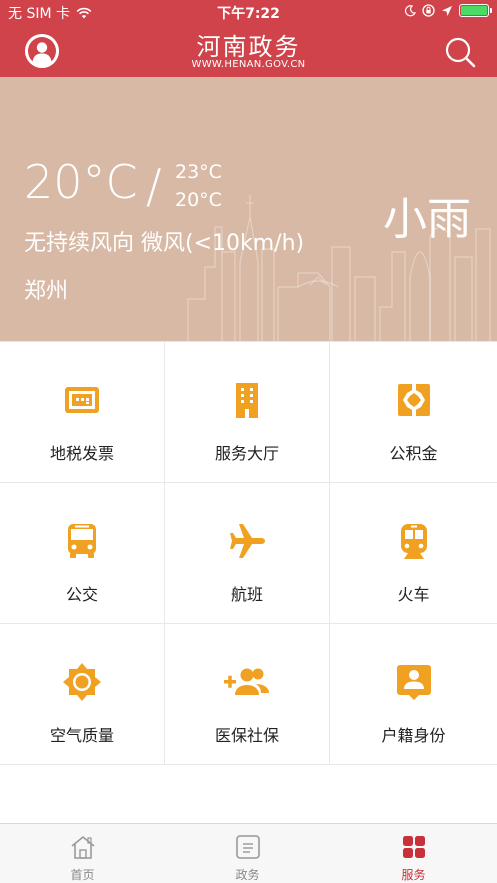  What do you see at coordinates (82, 875) in the screenshot?
I see `tab-label: 首页` at bounding box center [82, 875].